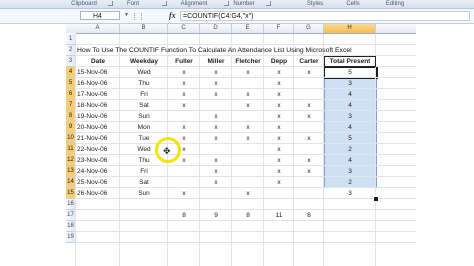 The height and width of the screenshot is (266, 474). Describe the element at coordinates (248, 28) in the screenshot. I see `column-header-e: E` at that location.